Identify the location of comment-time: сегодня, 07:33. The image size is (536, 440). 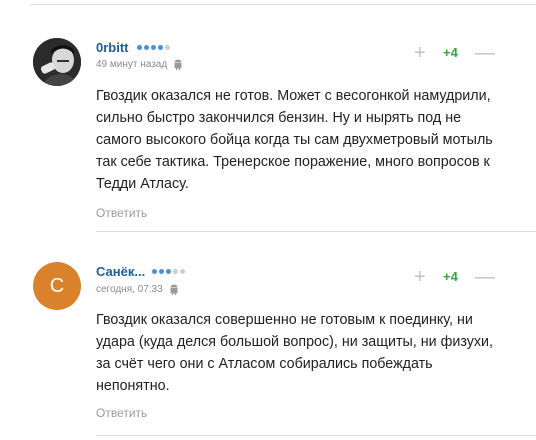
(129, 289).